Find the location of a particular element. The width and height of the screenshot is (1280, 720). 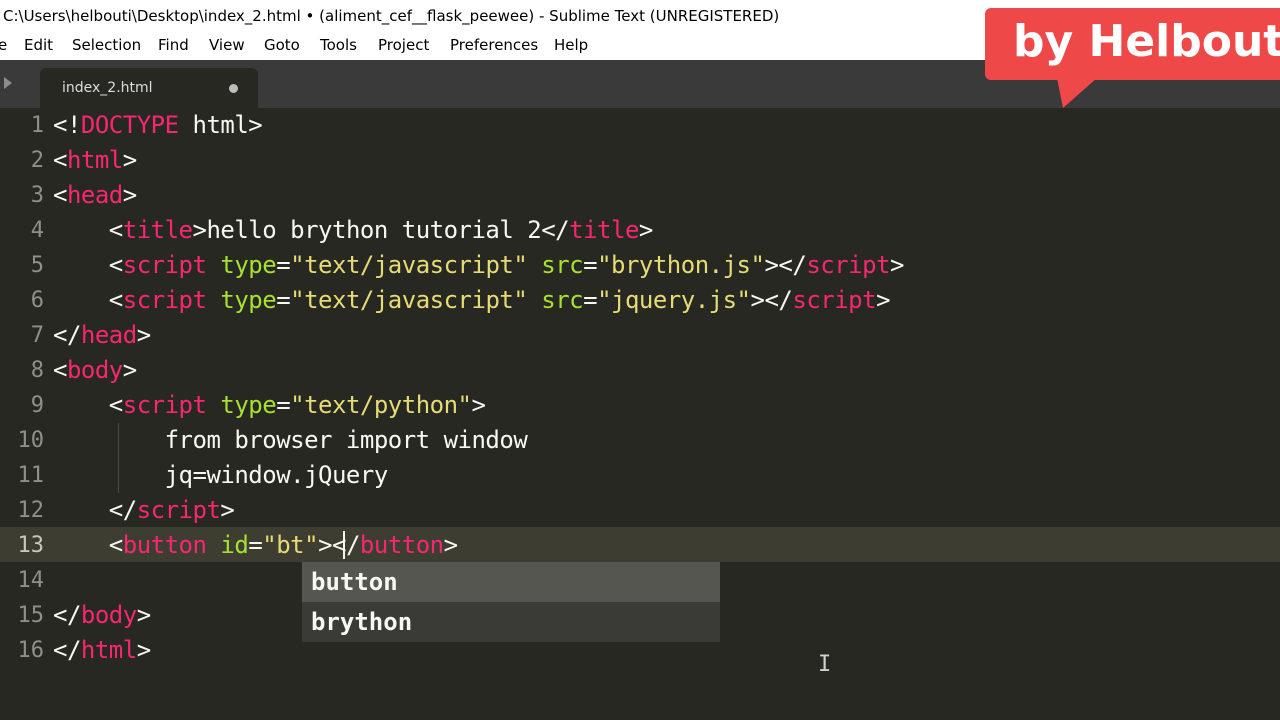

line-number: 8 is located at coordinates (37, 370).